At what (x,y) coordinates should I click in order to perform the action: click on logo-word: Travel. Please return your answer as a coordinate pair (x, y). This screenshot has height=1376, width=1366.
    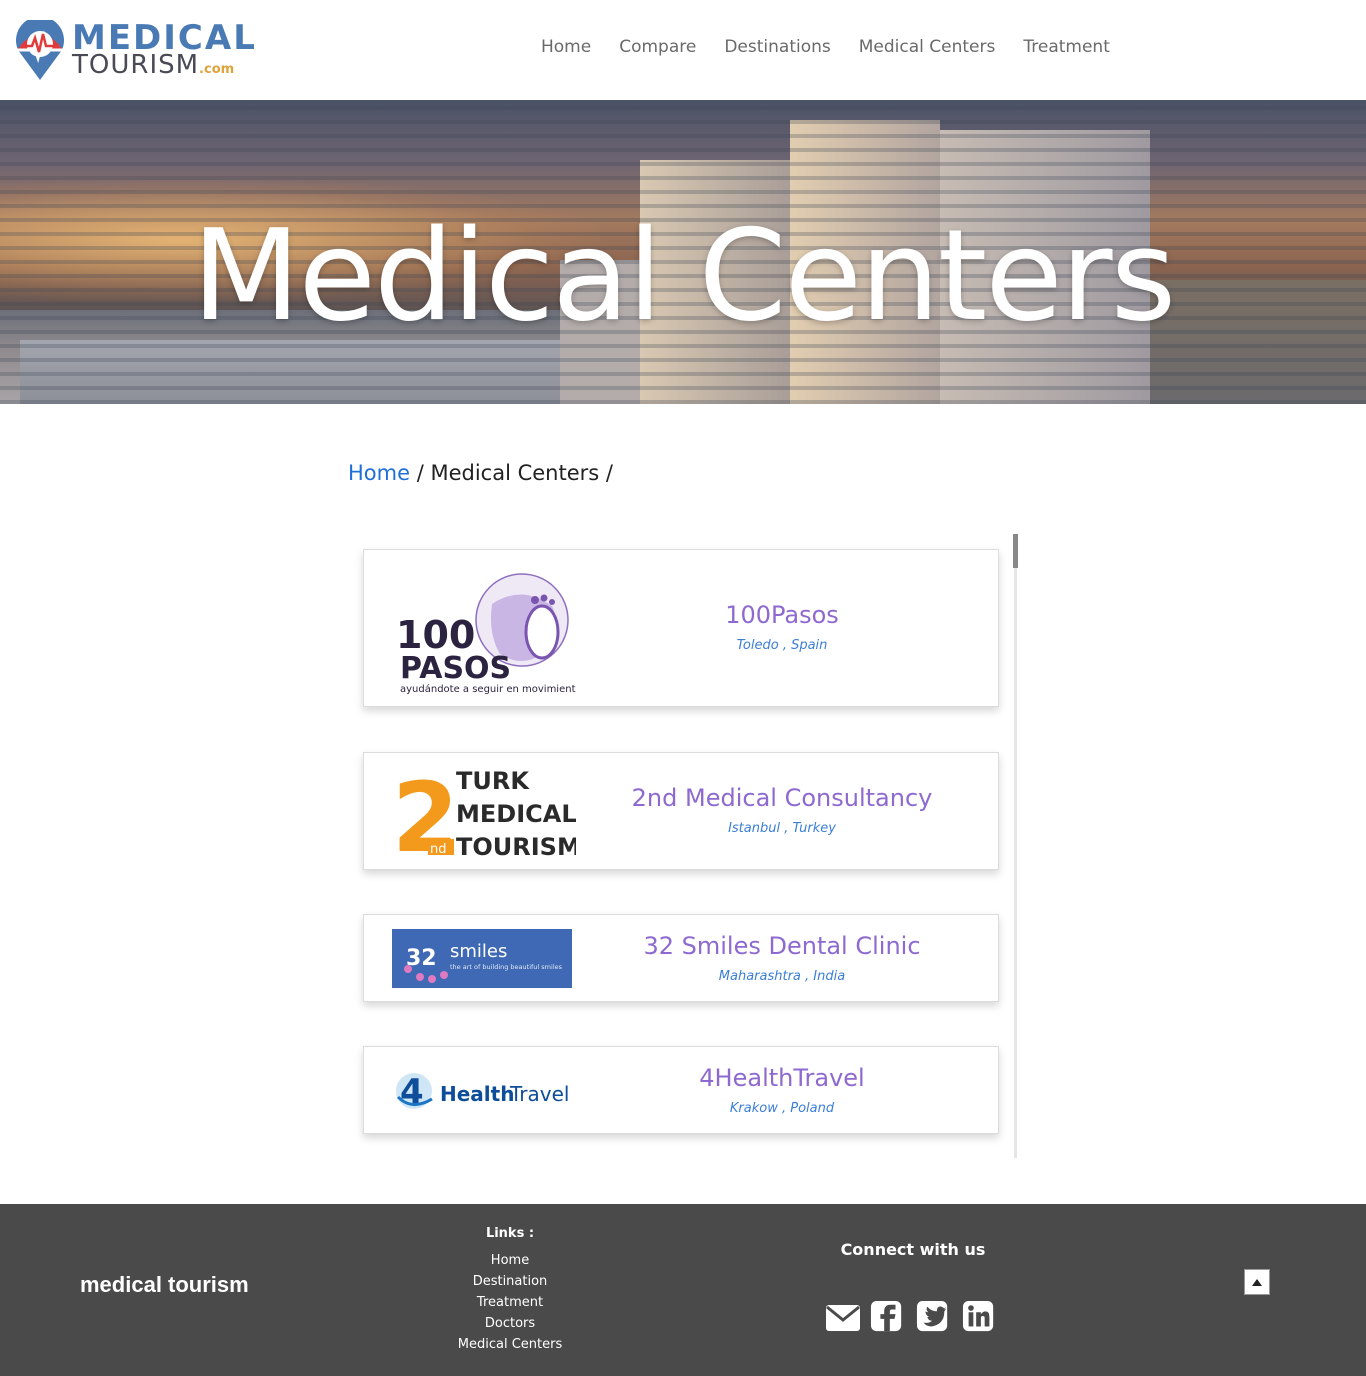
    Looking at the image, I should click on (539, 1094).